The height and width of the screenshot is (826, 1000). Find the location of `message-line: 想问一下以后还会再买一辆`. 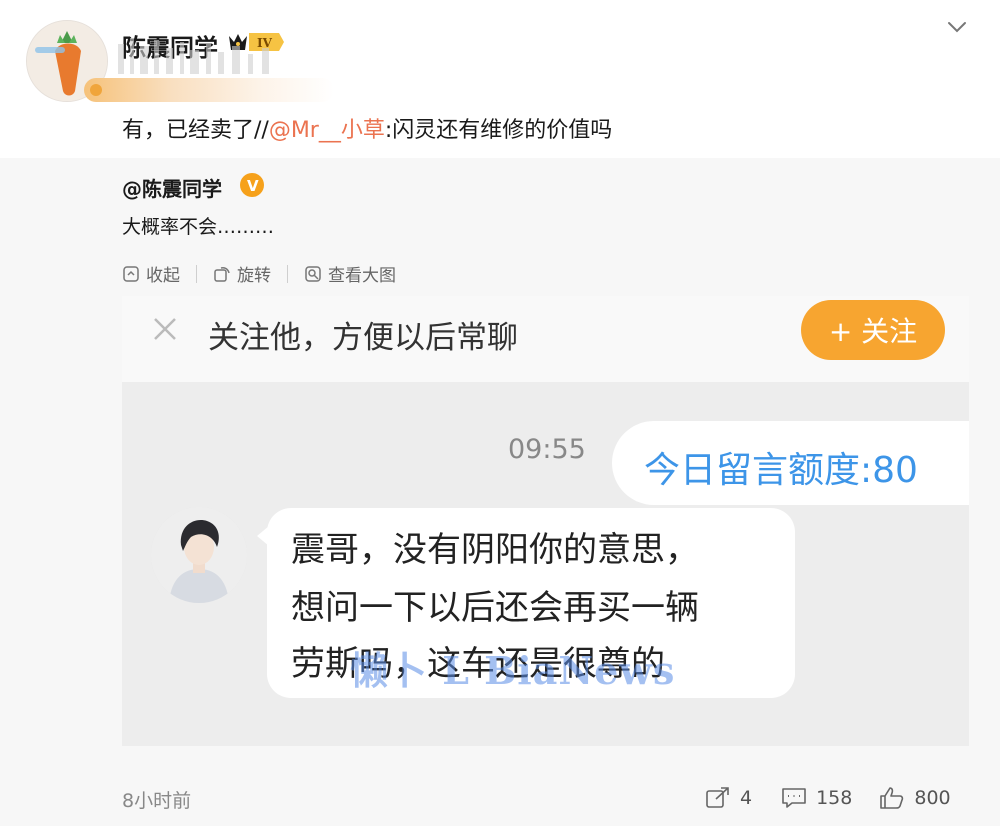

message-line: 想问一下以后还会再买一辆 is located at coordinates (495, 608).